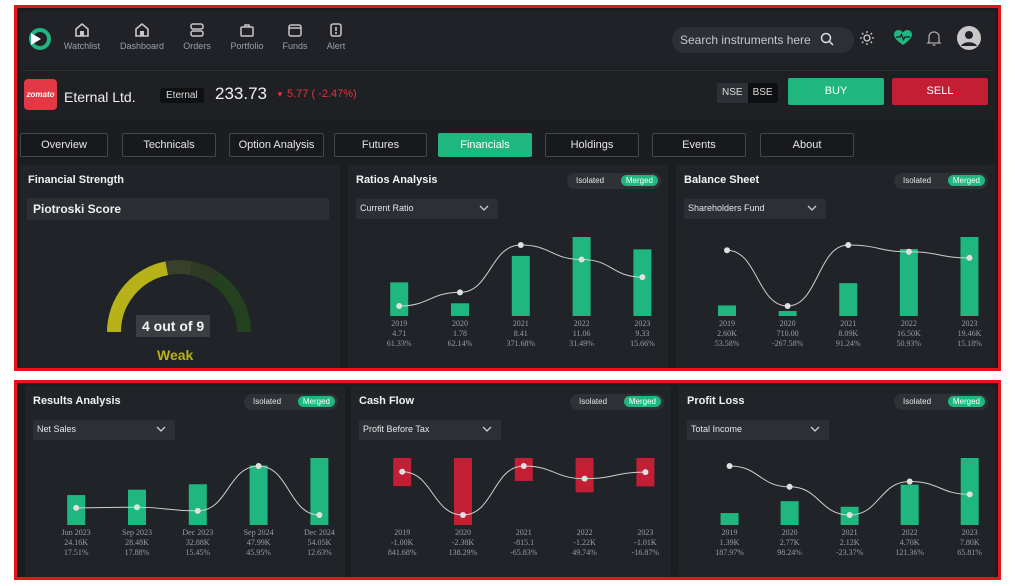 The image size is (1015, 586). I want to click on theme-toggle-icon, so click(867, 40).